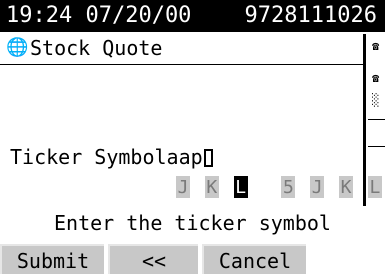 The height and width of the screenshot is (276, 385). What do you see at coordinates (17, 47) in the screenshot?
I see `globe-icon: 🌐` at bounding box center [17, 47].